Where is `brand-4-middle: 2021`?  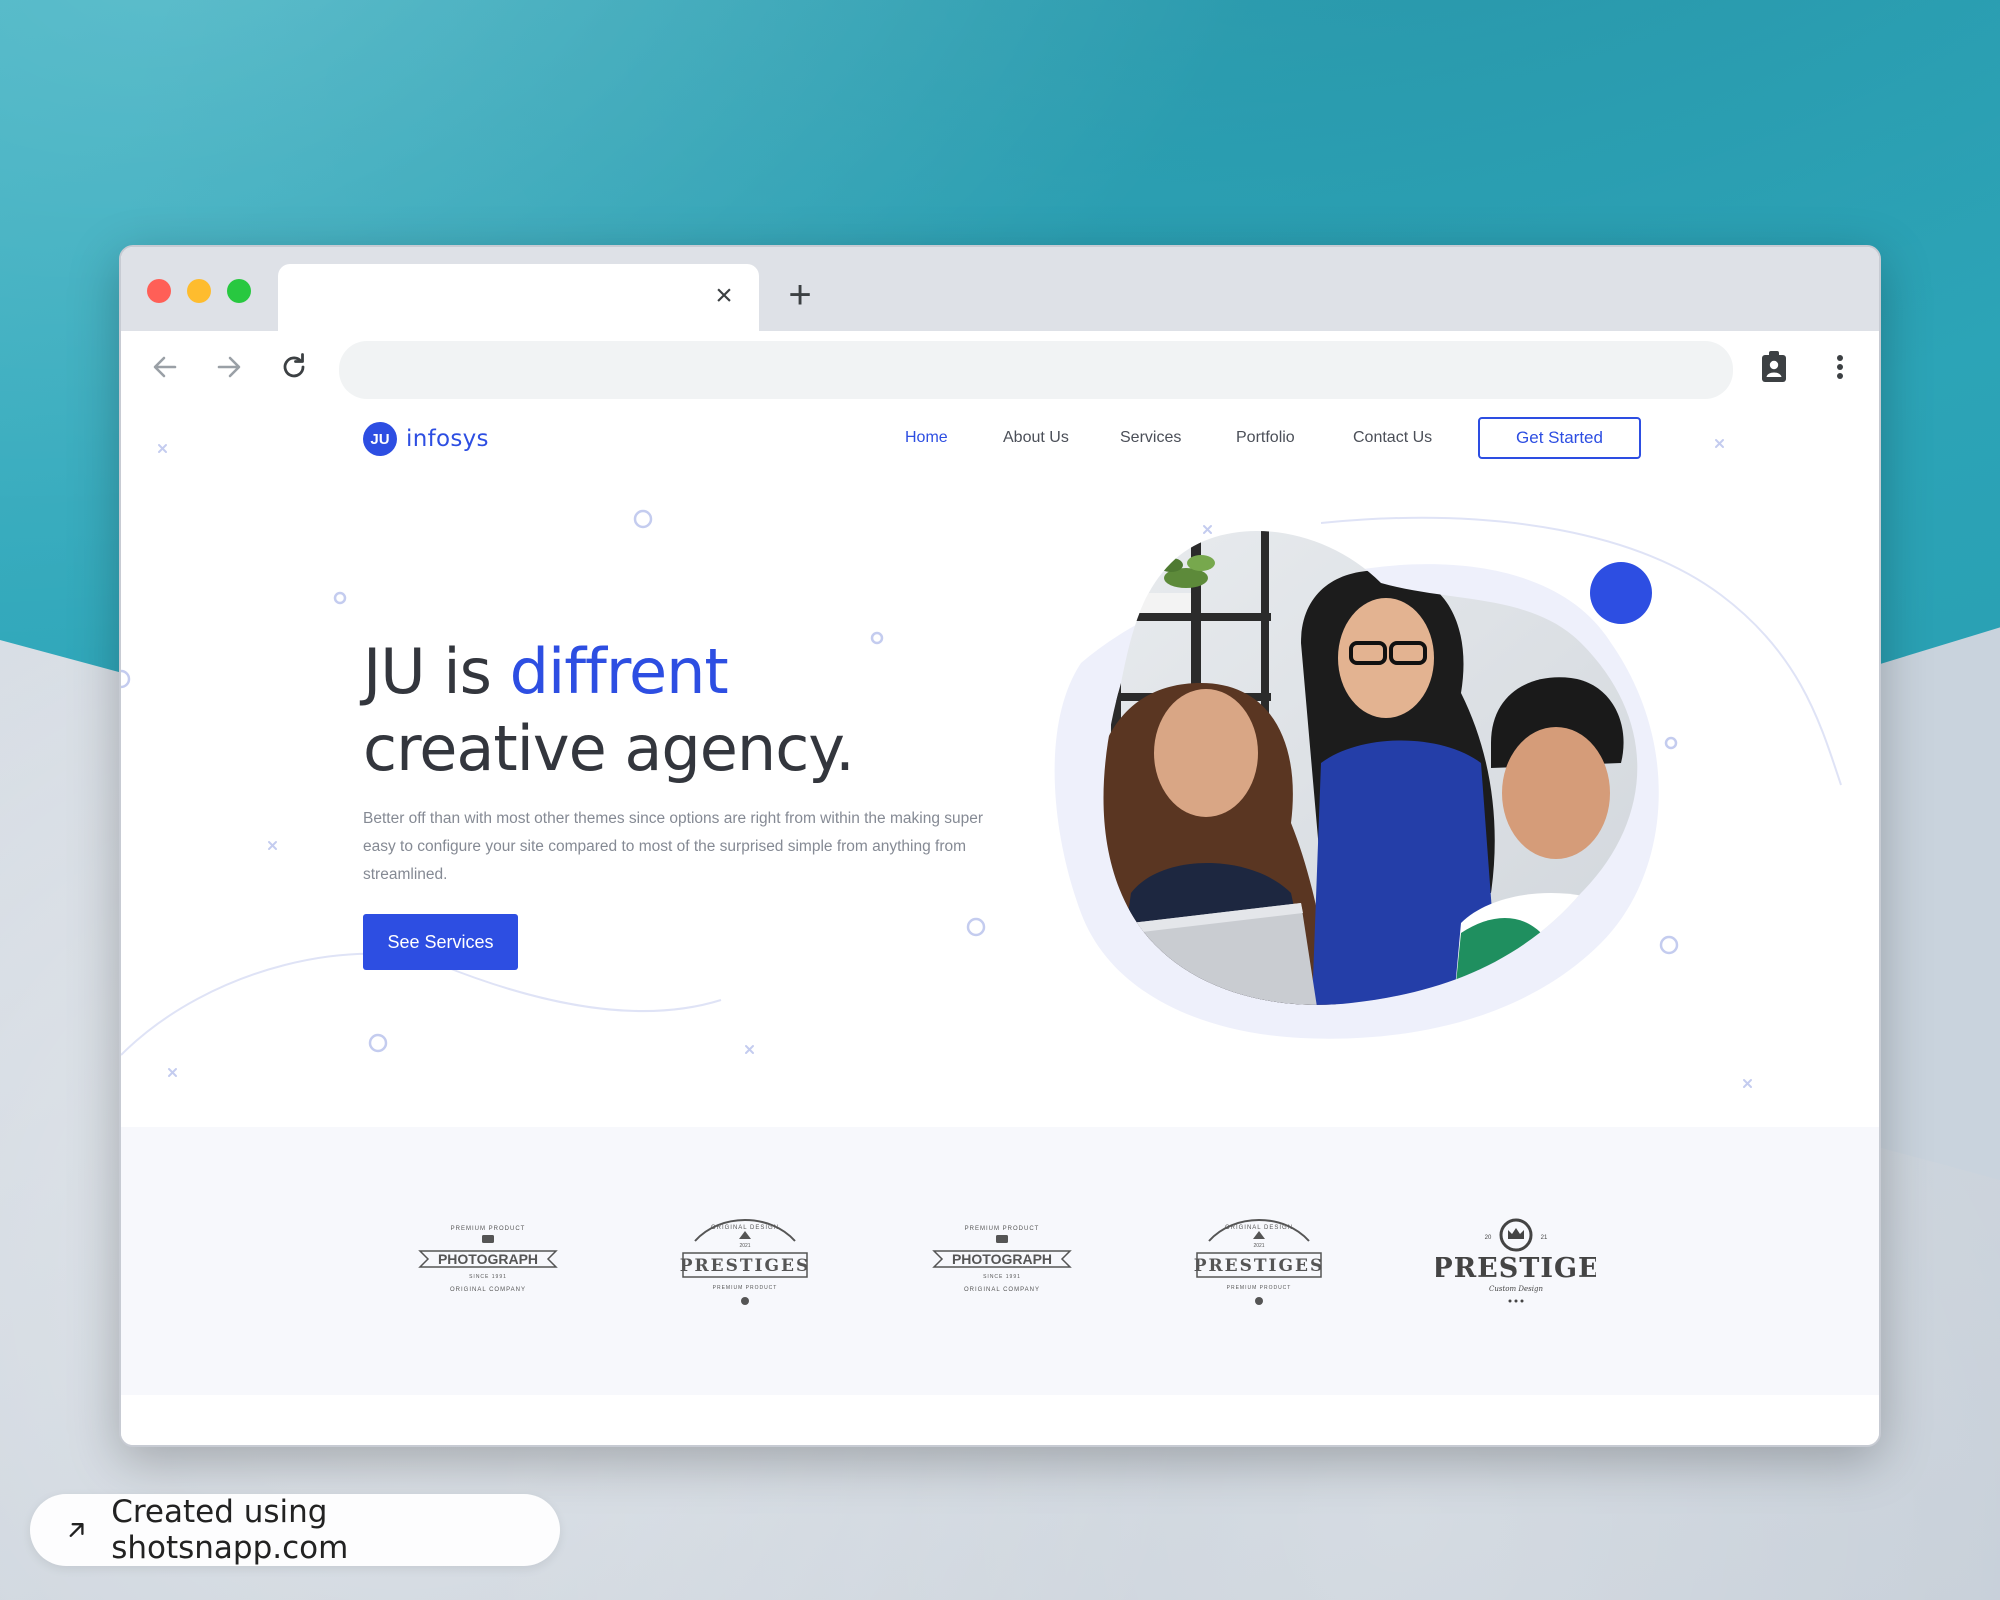 brand-4-middle: 2021 is located at coordinates (1258, 1246).